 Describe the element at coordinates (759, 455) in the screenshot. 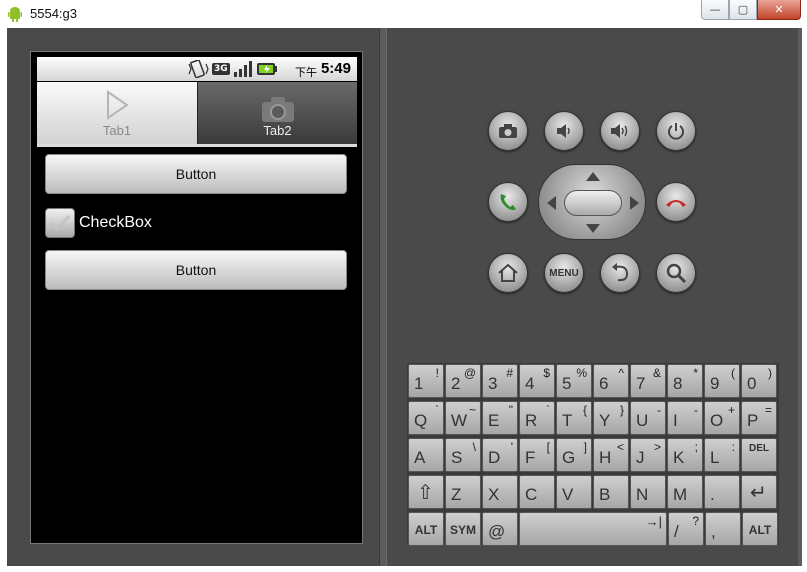

I see `key-delete: DEL` at that location.